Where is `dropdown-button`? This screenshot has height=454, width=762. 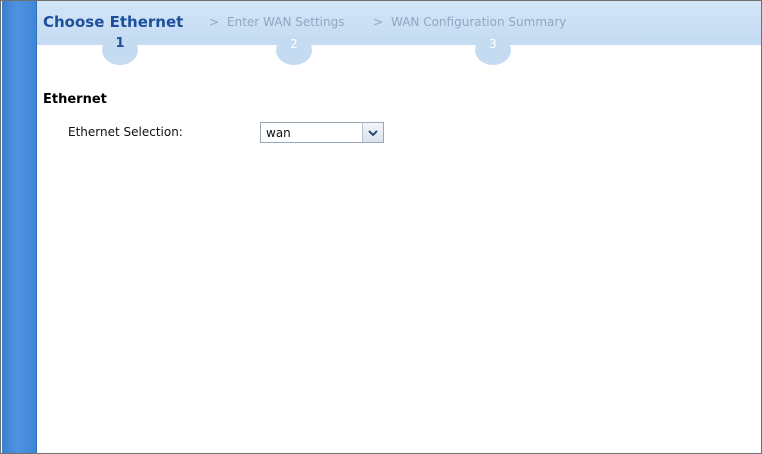
dropdown-button is located at coordinates (372, 132).